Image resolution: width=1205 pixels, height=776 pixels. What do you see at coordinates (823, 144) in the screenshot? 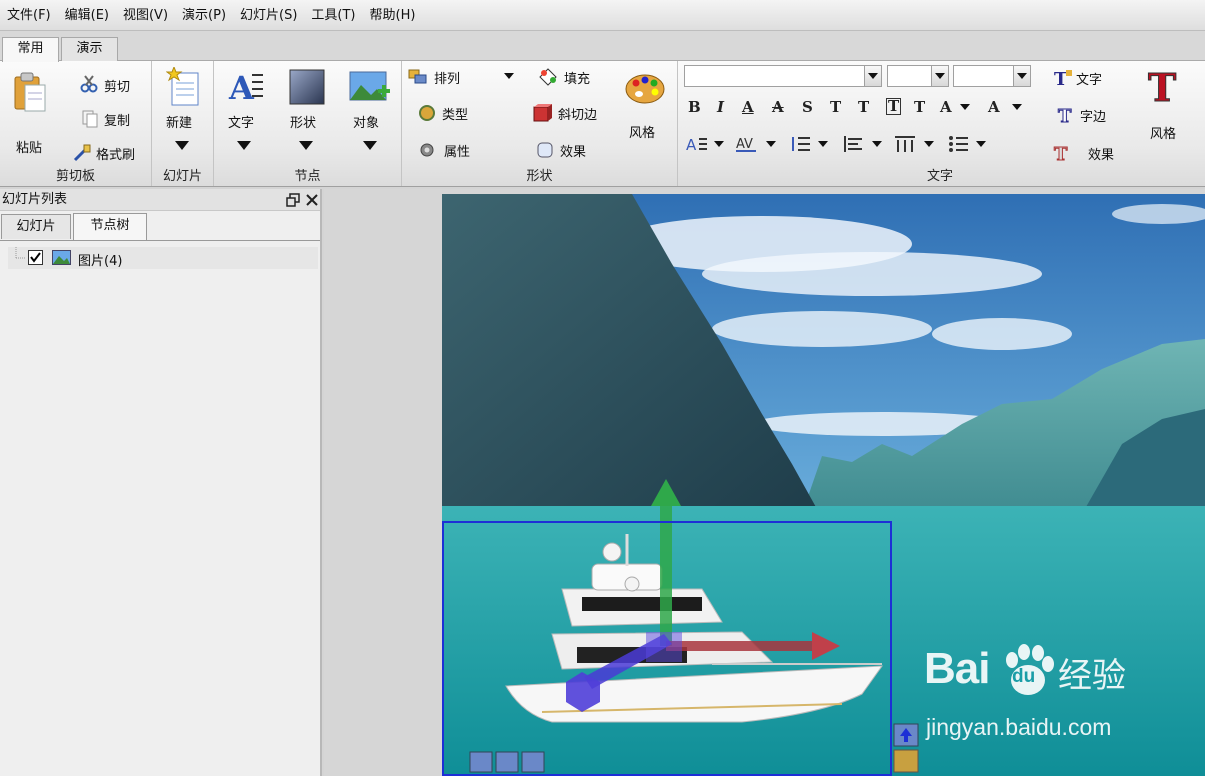
I see `line-spacing-dropdown-icon` at bounding box center [823, 144].